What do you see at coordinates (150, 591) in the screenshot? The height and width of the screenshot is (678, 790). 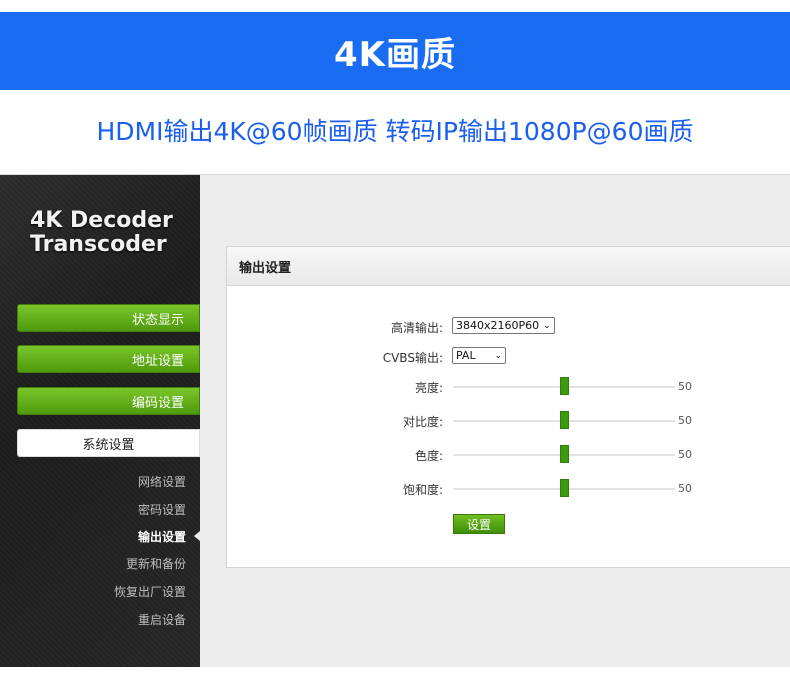 I see `subnav-factory-reset: 恢复出厂设置` at bounding box center [150, 591].